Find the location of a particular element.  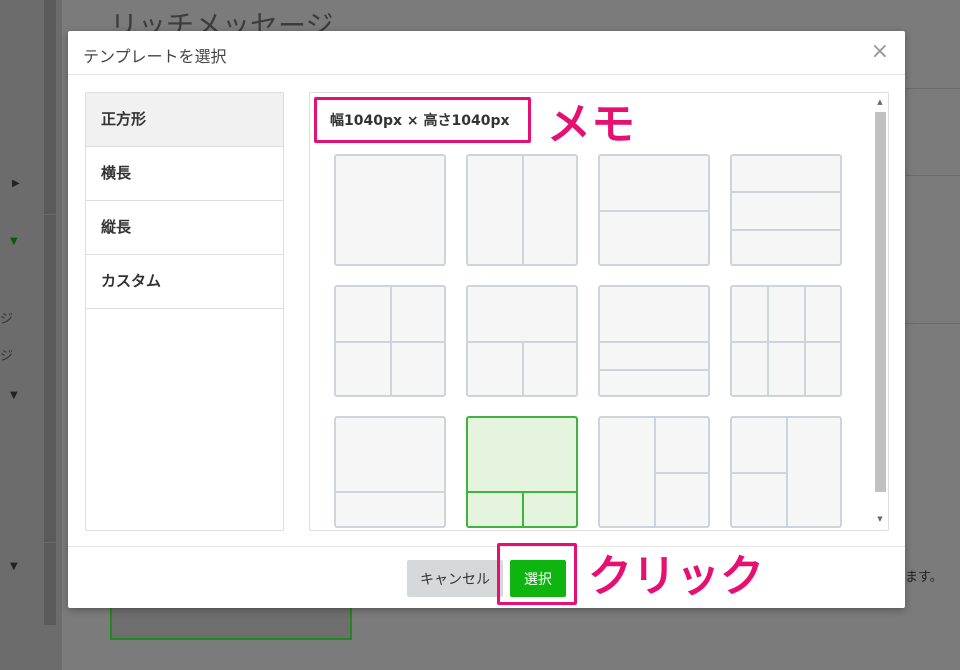

background-sidebar: ▶ ▼ ジ ジ ▼ ▼ is located at coordinates (31, 335).